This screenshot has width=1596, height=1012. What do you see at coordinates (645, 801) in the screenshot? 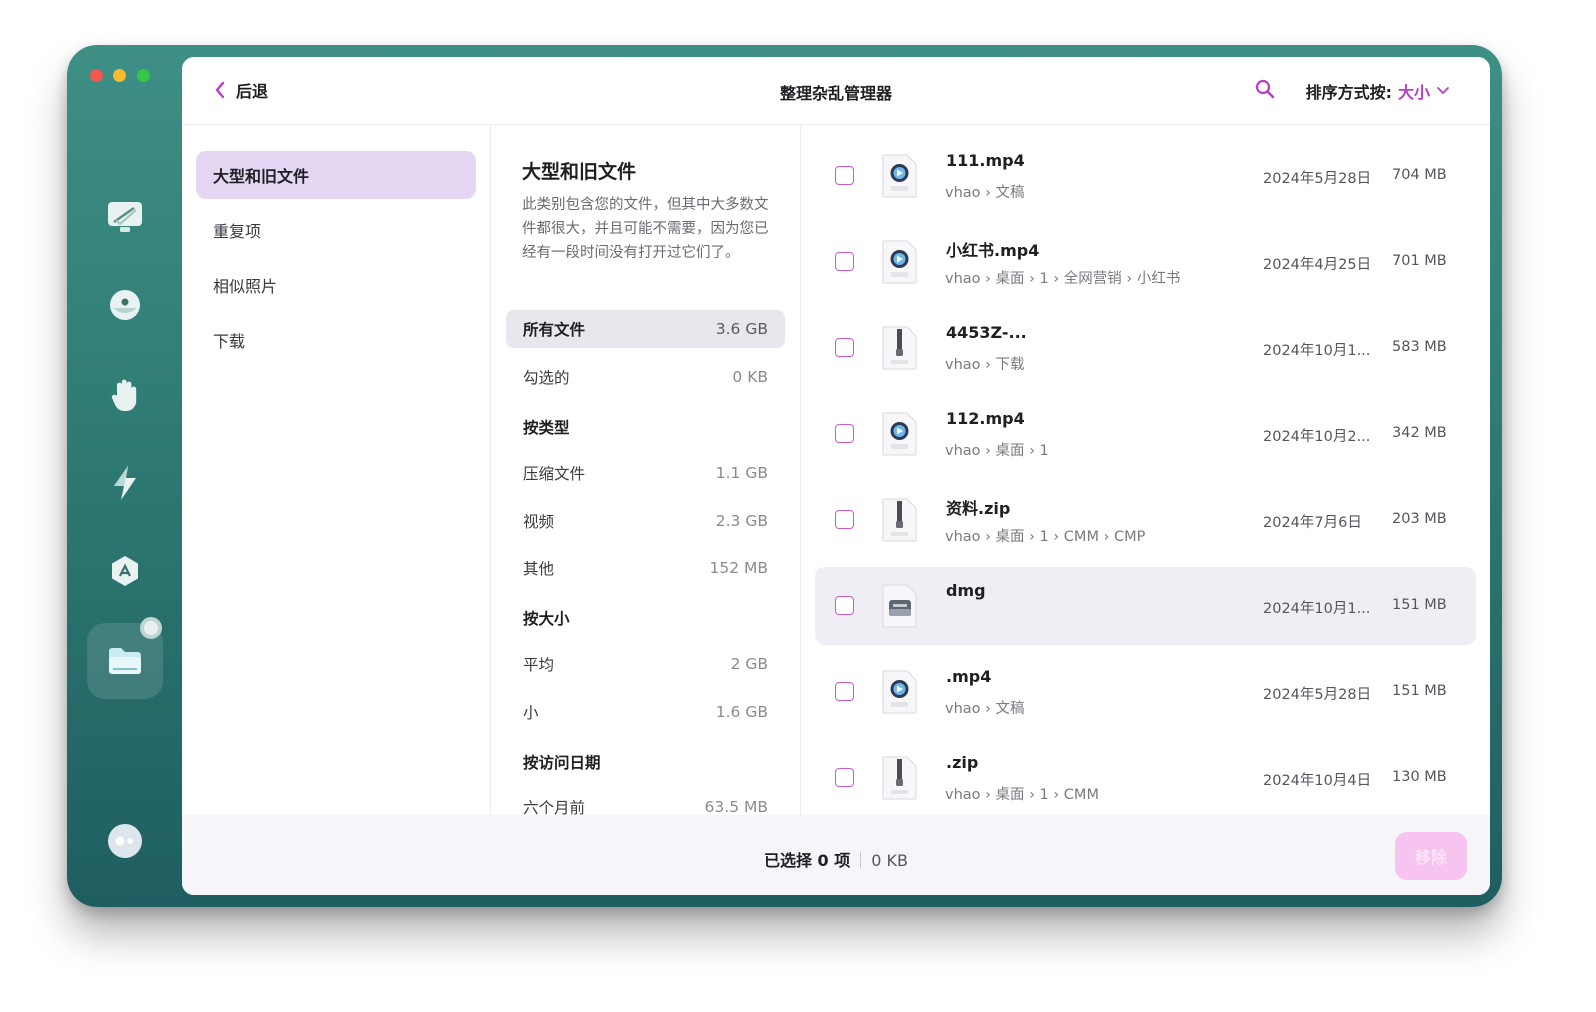
I see `filter-date-six-months: 六个月前 63.5 MB` at bounding box center [645, 801].